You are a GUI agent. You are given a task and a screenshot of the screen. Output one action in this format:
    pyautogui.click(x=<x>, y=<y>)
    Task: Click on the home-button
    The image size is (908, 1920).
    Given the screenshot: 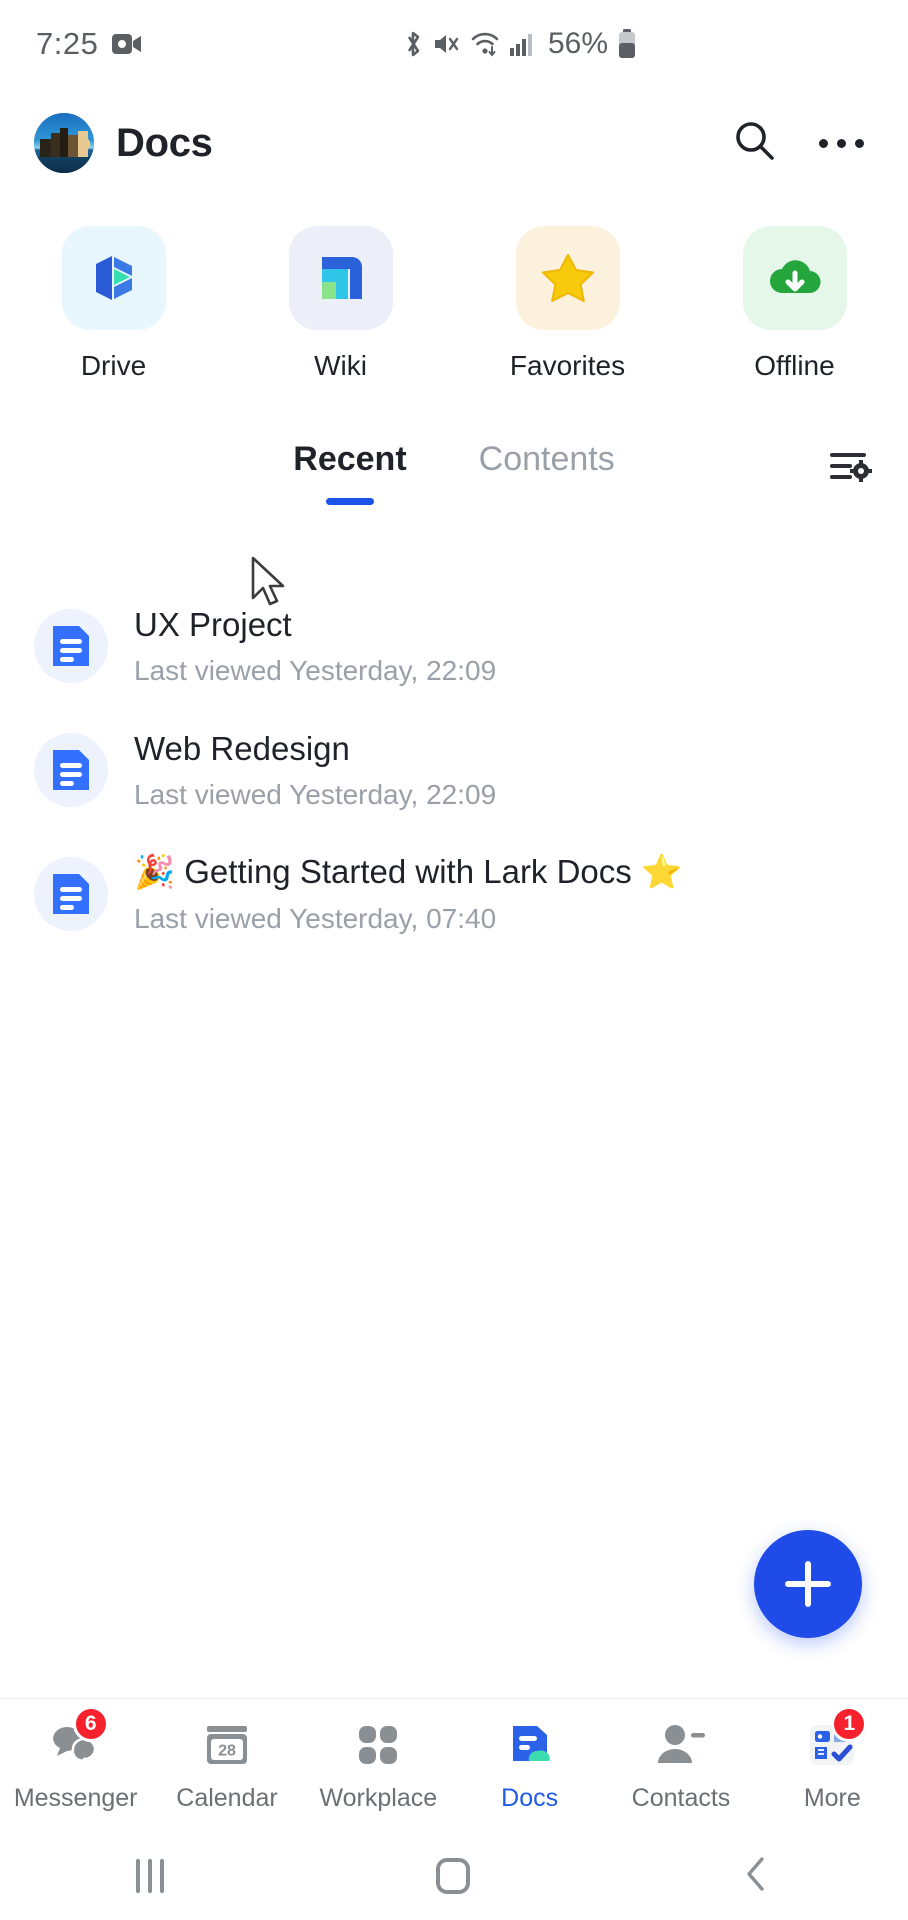 What is the action you would take?
    pyautogui.click(x=453, y=1876)
    